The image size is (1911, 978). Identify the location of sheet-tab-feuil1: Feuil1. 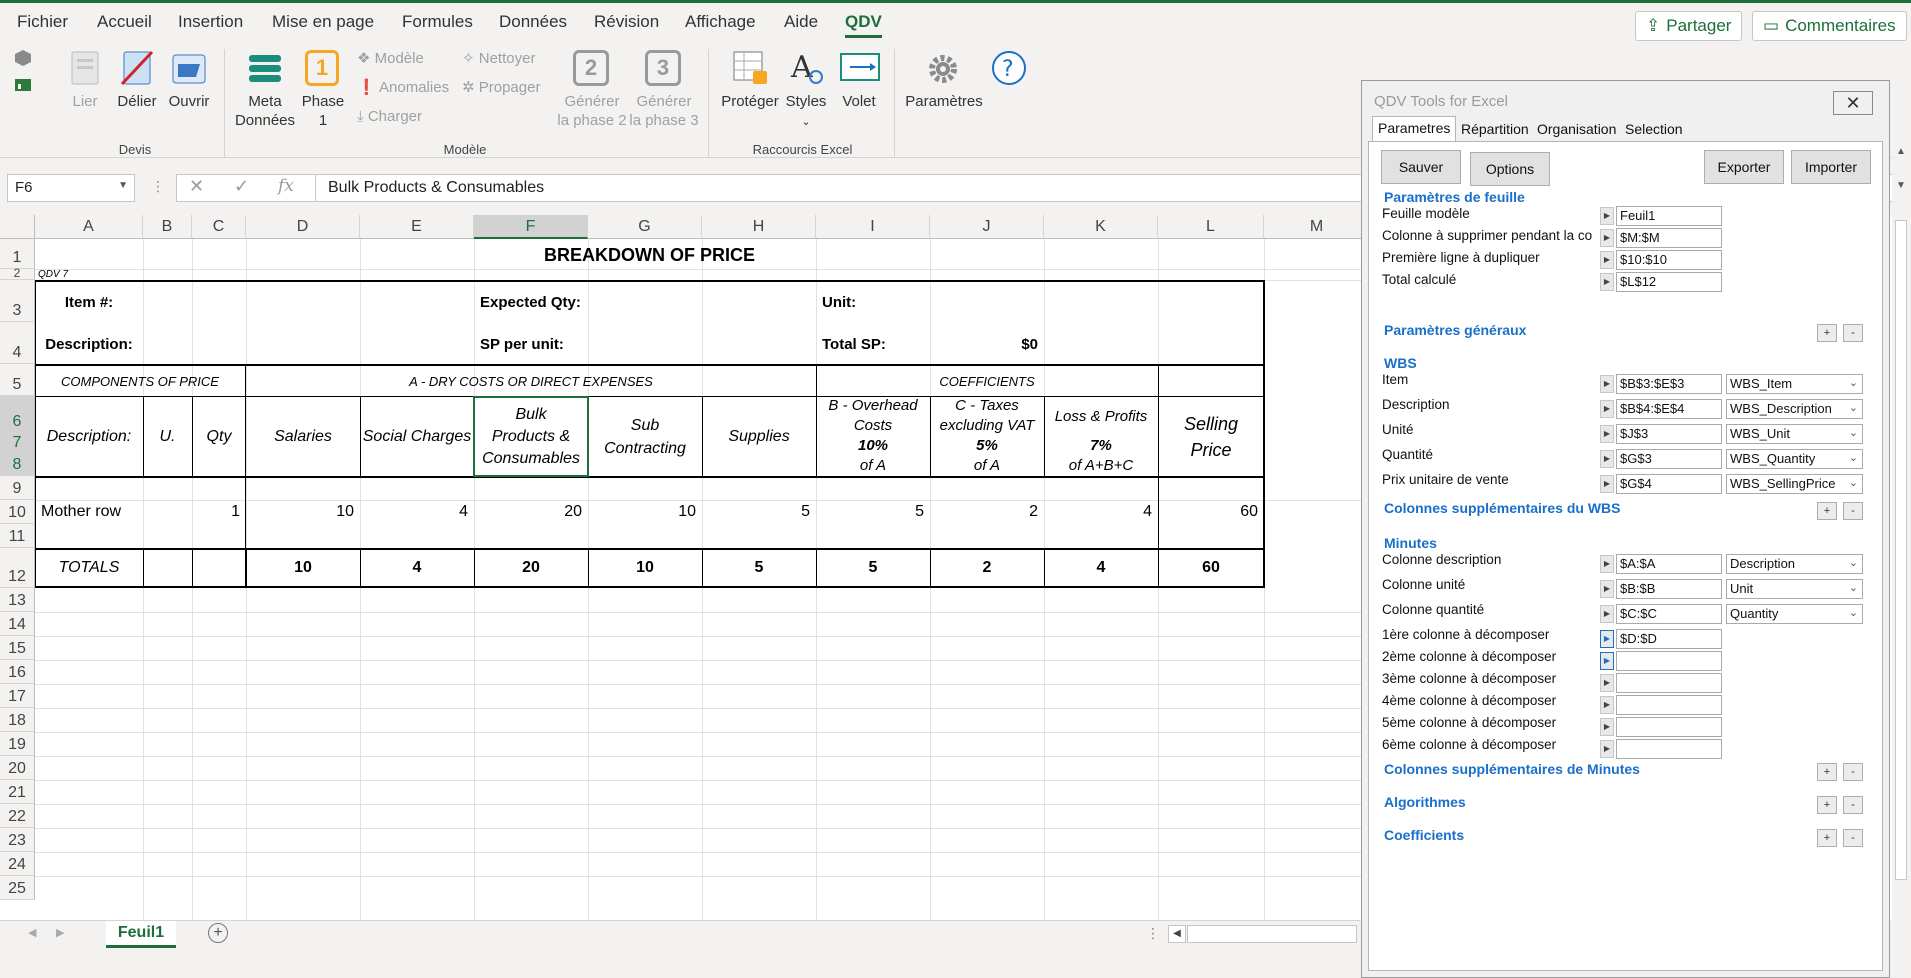
(141, 934).